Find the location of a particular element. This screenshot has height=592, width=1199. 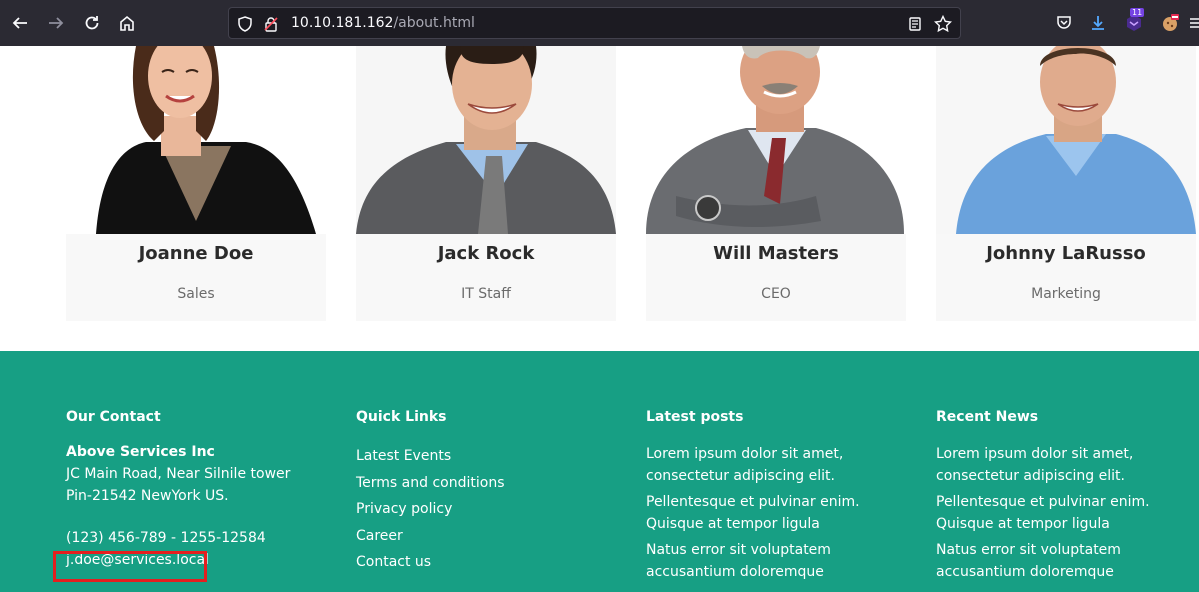

insecure-lock-icon is located at coordinates (271, 24).